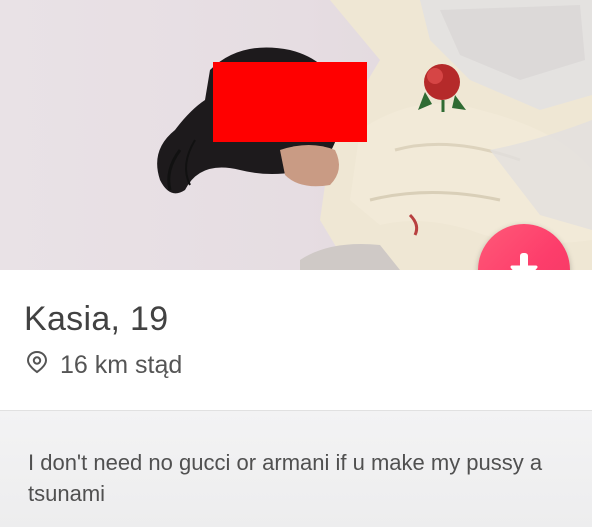 Image resolution: width=592 pixels, height=527 pixels. What do you see at coordinates (37, 365) in the screenshot?
I see `location-pin-icon` at bounding box center [37, 365].